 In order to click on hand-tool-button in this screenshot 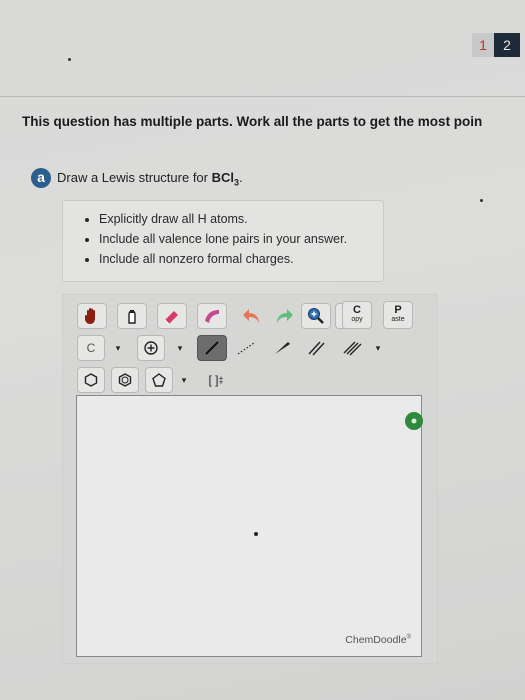, I will do `click(92, 316)`.